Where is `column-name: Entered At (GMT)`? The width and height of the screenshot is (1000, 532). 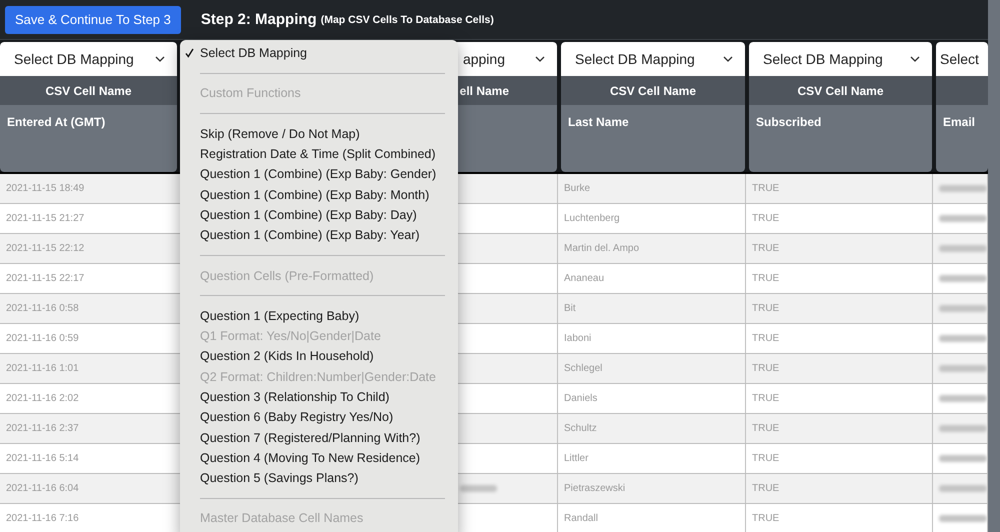 column-name: Entered At (GMT) is located at coordinates (56, 122).